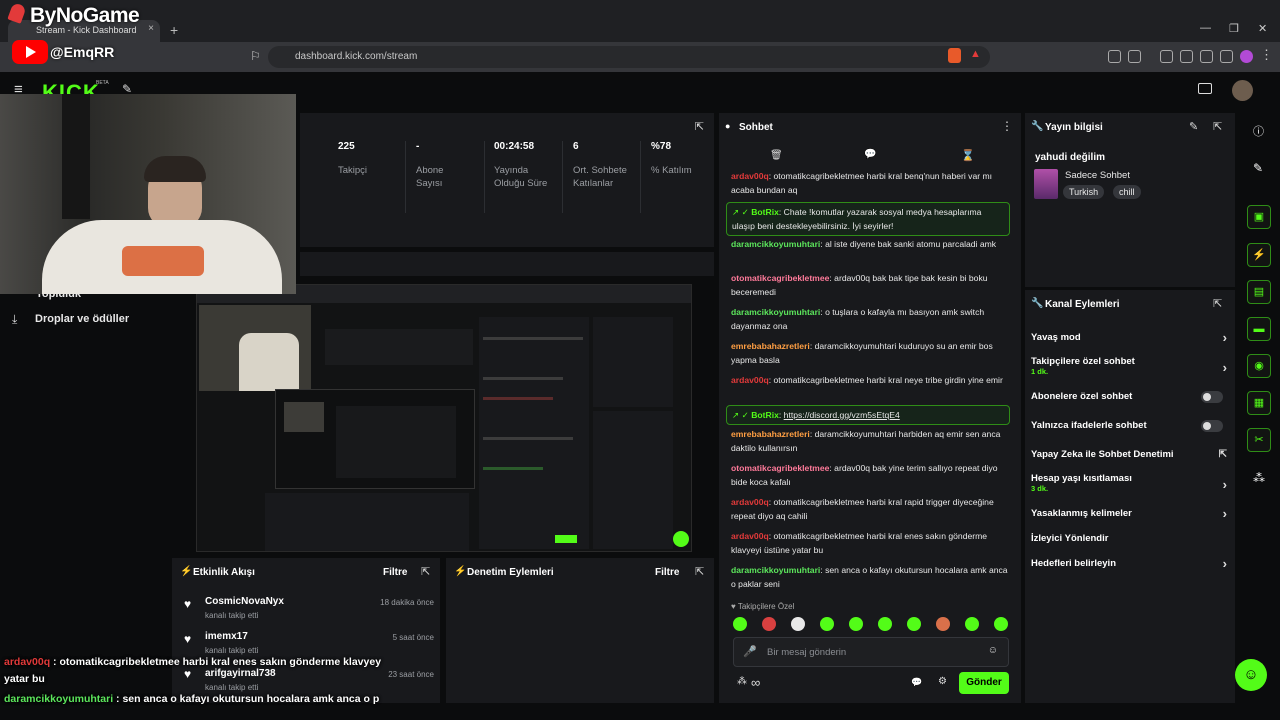 The width and height of the screenshot is (1280, 720). Describe the element at coordinates (82, 319) in the screenshot. I see `sidebar-item-drops: Droplar ve ödüller` at that location.